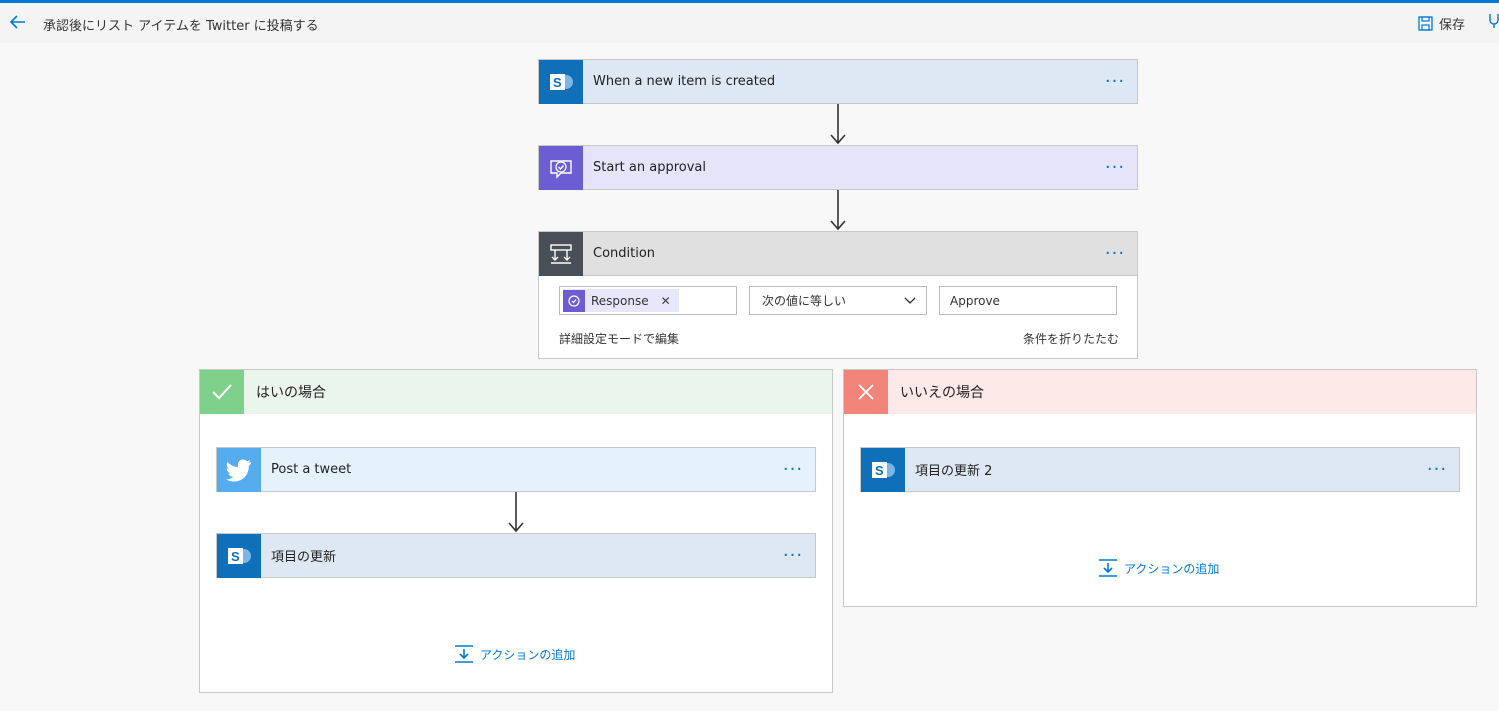 This screenshot has height=711, width=1499. I want to click on advanced-mode-link: 詳細設定モードで編集, so click(619, 338).